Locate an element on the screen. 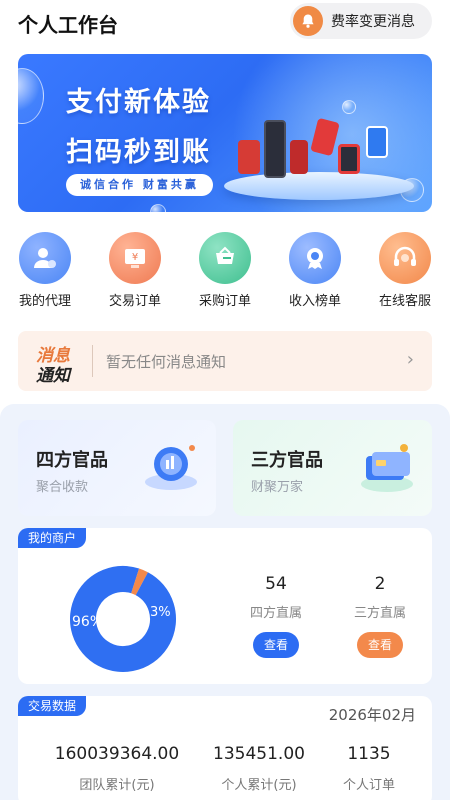 This screenshot has width=450, height=800. banner-headline-2: 扫码秒到账 is located at coordinates (138, 152).